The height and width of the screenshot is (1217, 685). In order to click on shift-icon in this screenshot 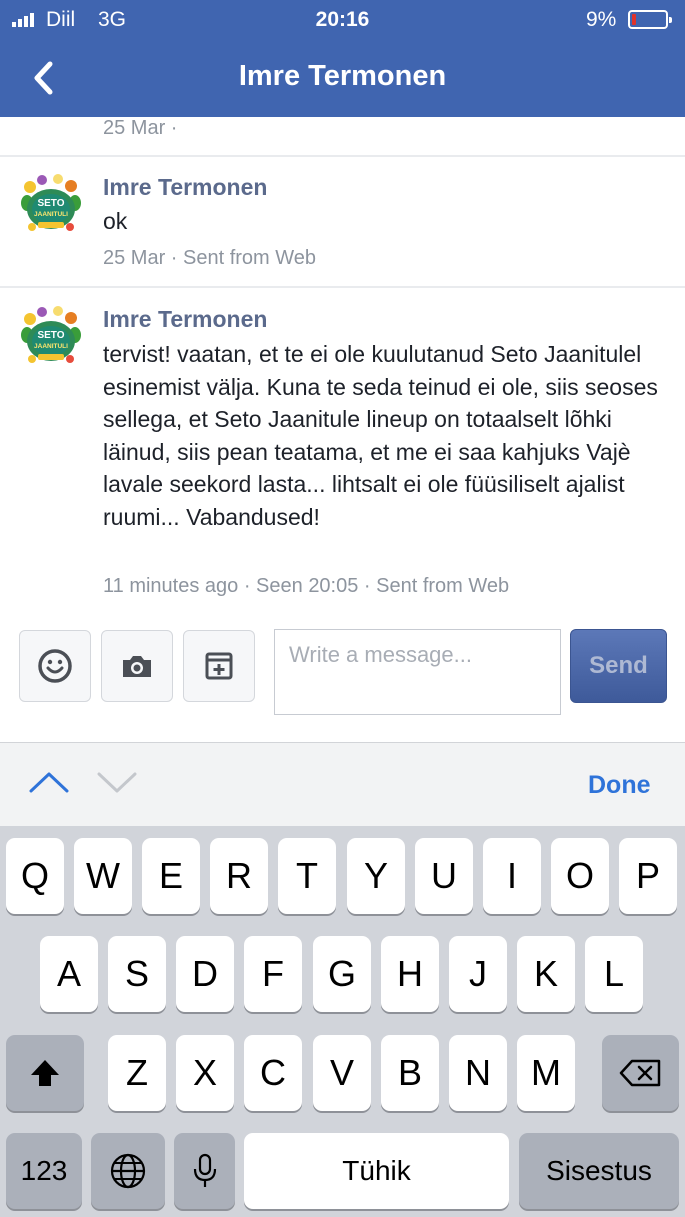, I will do `click(45, 1073)`.